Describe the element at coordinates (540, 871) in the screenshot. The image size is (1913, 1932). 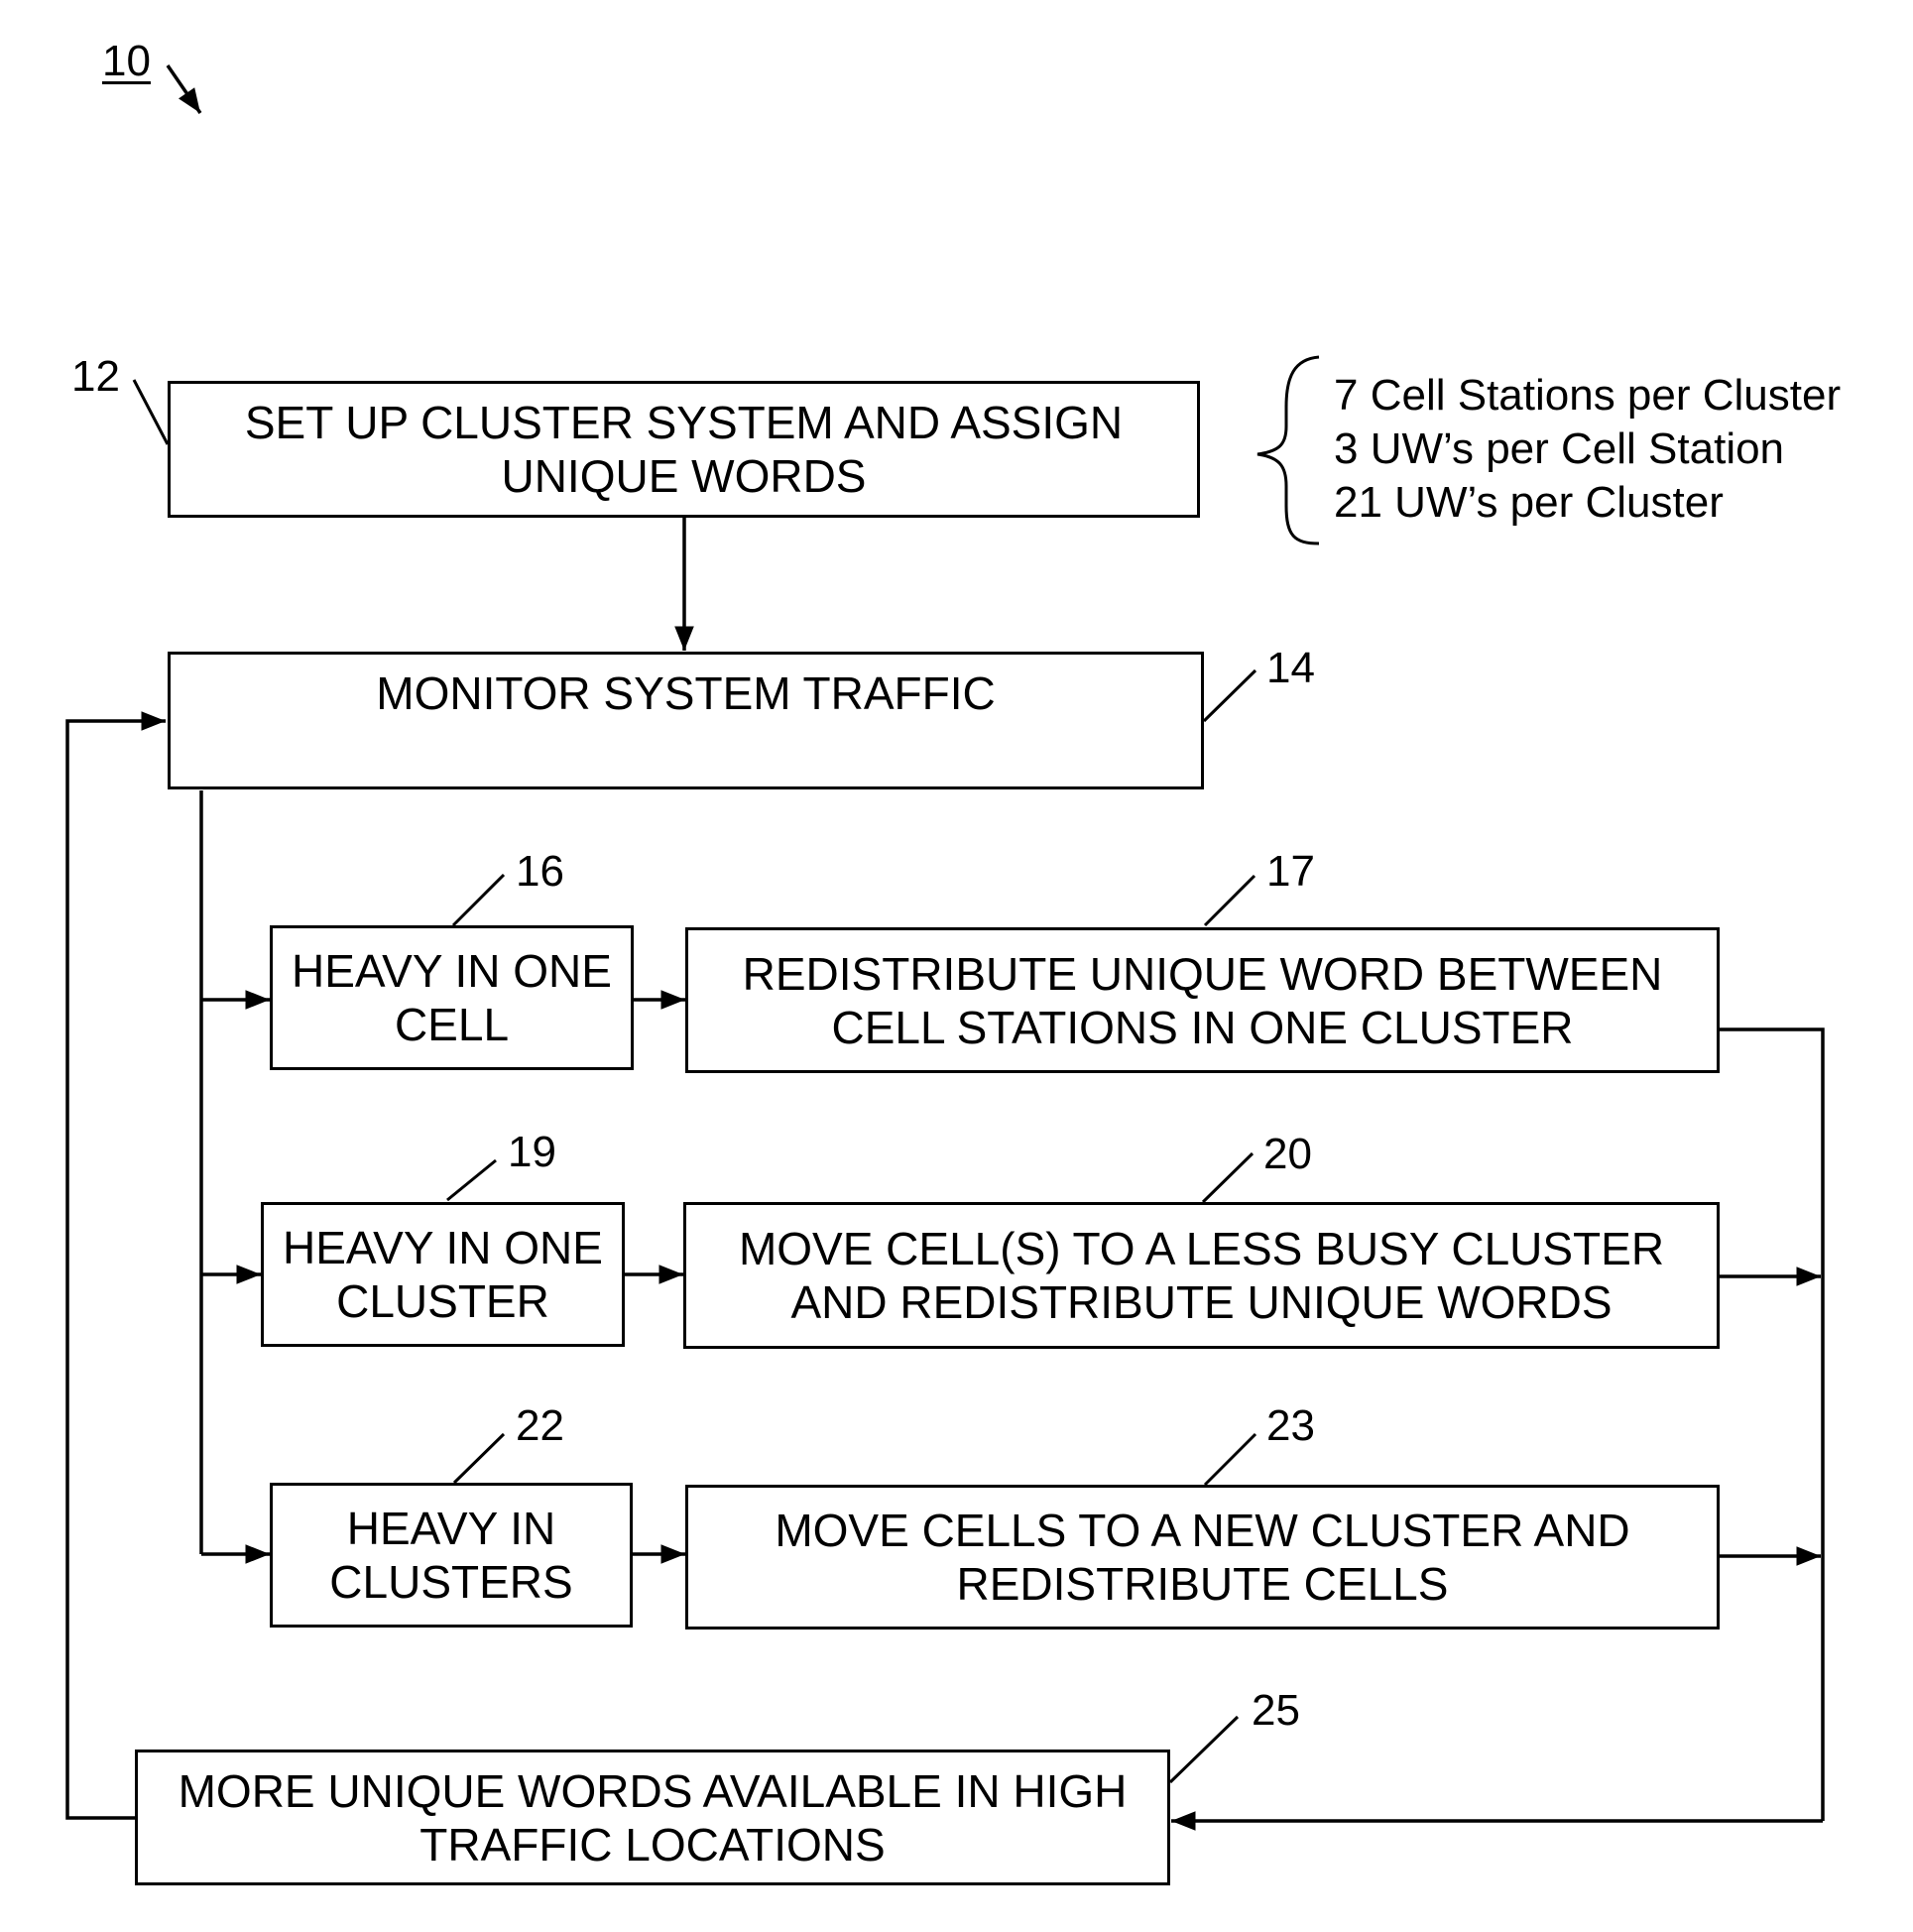
I see `ref-16: 16` at that location.